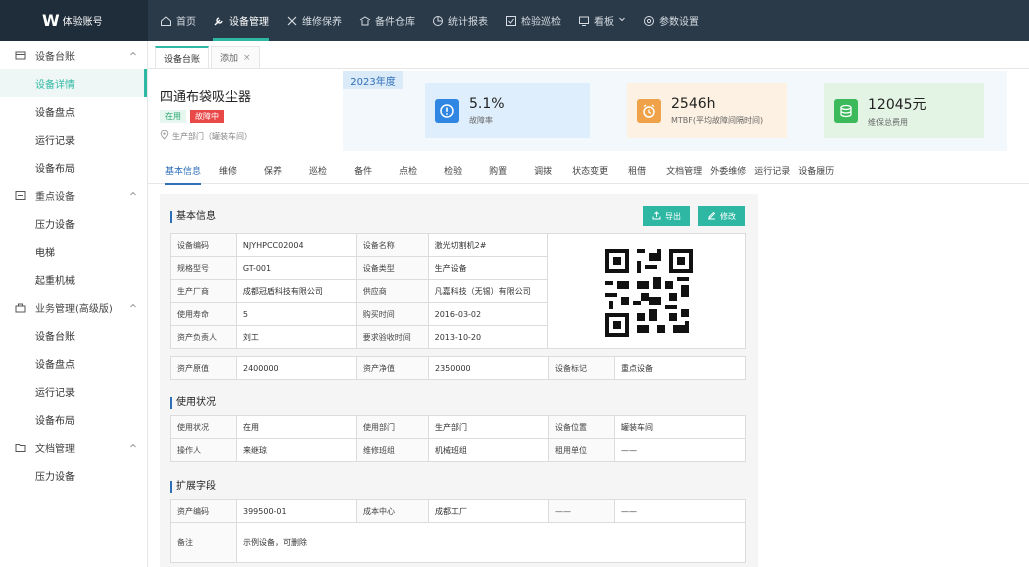 The image size is (1029, 567). I want to click on tab-documents: 文档管理, so click(684, 171).